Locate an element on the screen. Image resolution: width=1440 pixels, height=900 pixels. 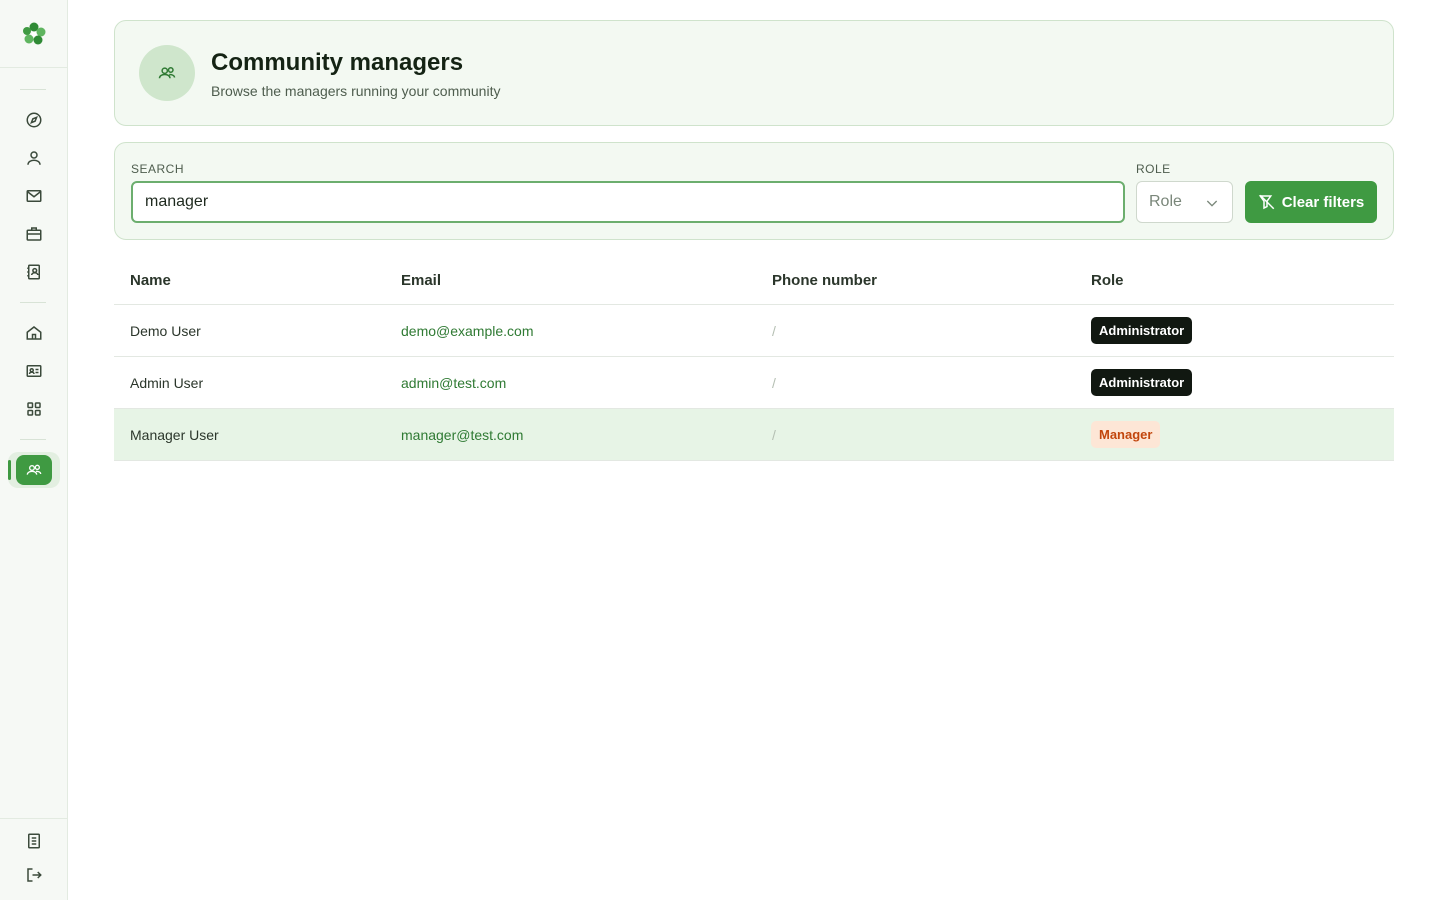
filter-clear-icon is located at coordinates (1266, 202).